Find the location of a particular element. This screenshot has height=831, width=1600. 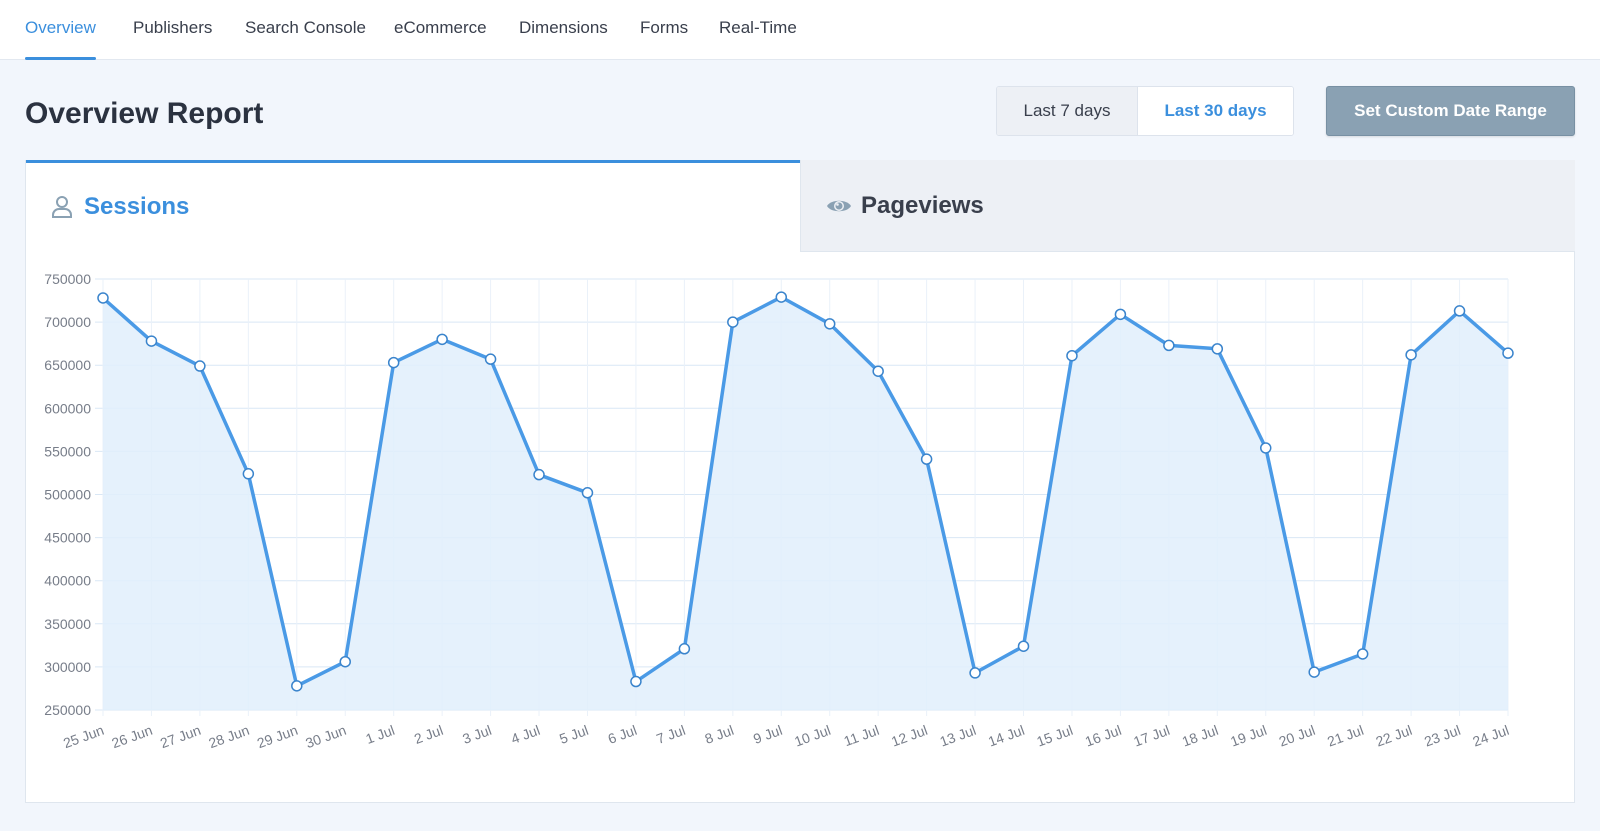

y-tick-label: 450000 is located at coordinates (67, 538).